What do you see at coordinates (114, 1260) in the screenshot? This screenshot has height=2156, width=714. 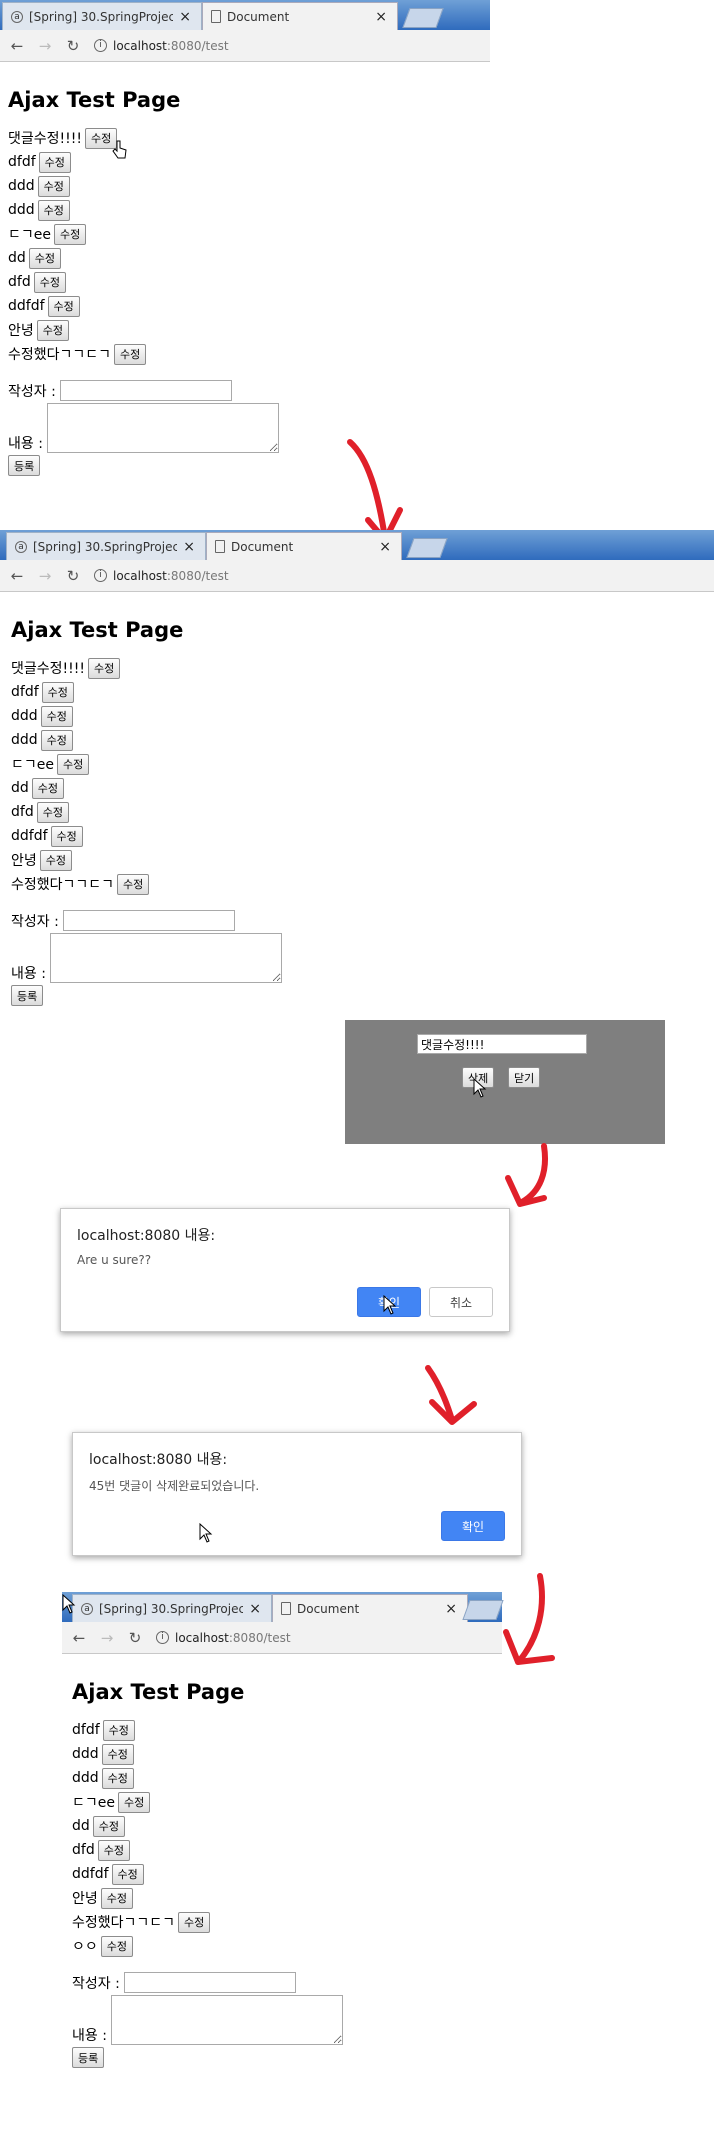 I see `dialog-message: Are u sure??` at bounding box center [114, 1260].